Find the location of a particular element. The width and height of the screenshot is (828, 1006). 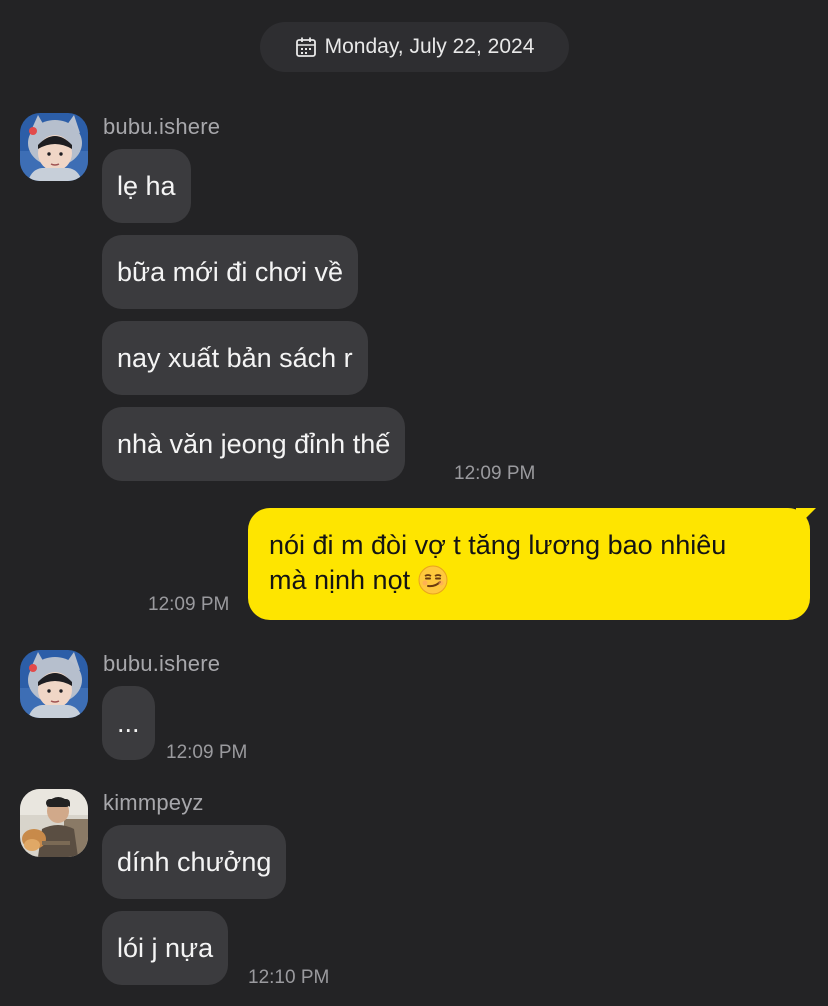

message-bubble: dính chưởng is located at coordinates (194, 862).